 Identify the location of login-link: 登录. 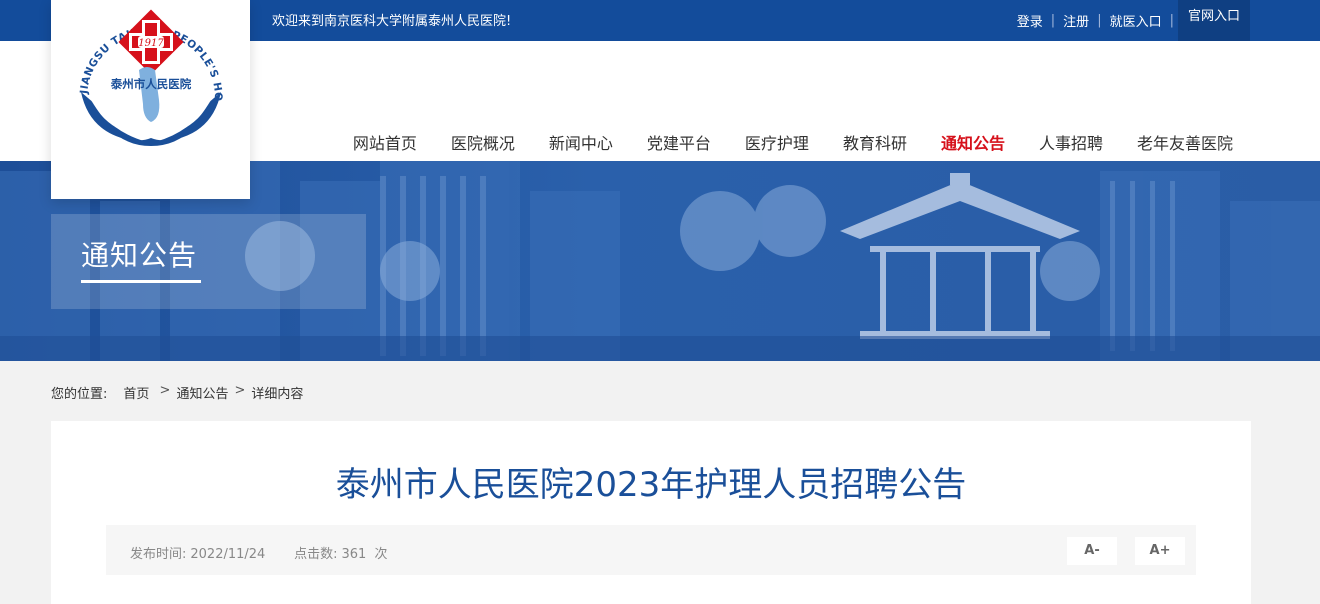
(1030, 20).